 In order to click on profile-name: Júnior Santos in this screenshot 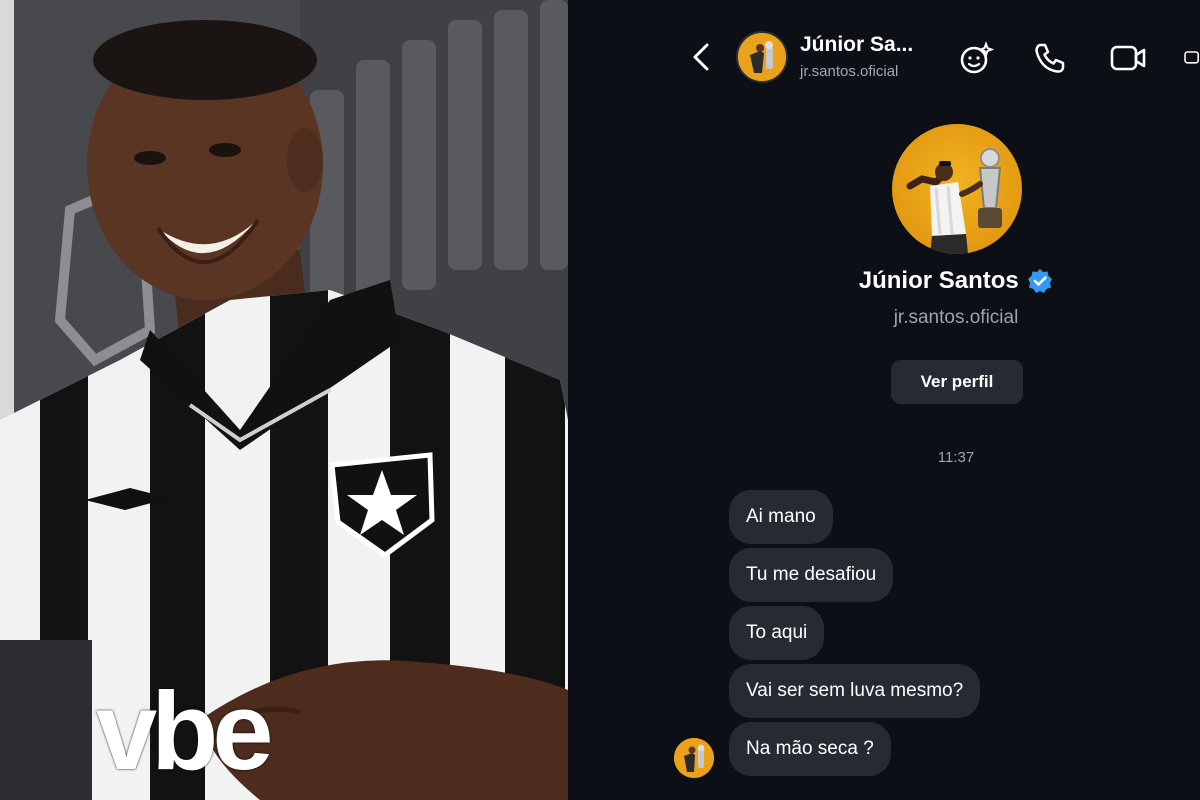, I will do `click(938, 280)`.